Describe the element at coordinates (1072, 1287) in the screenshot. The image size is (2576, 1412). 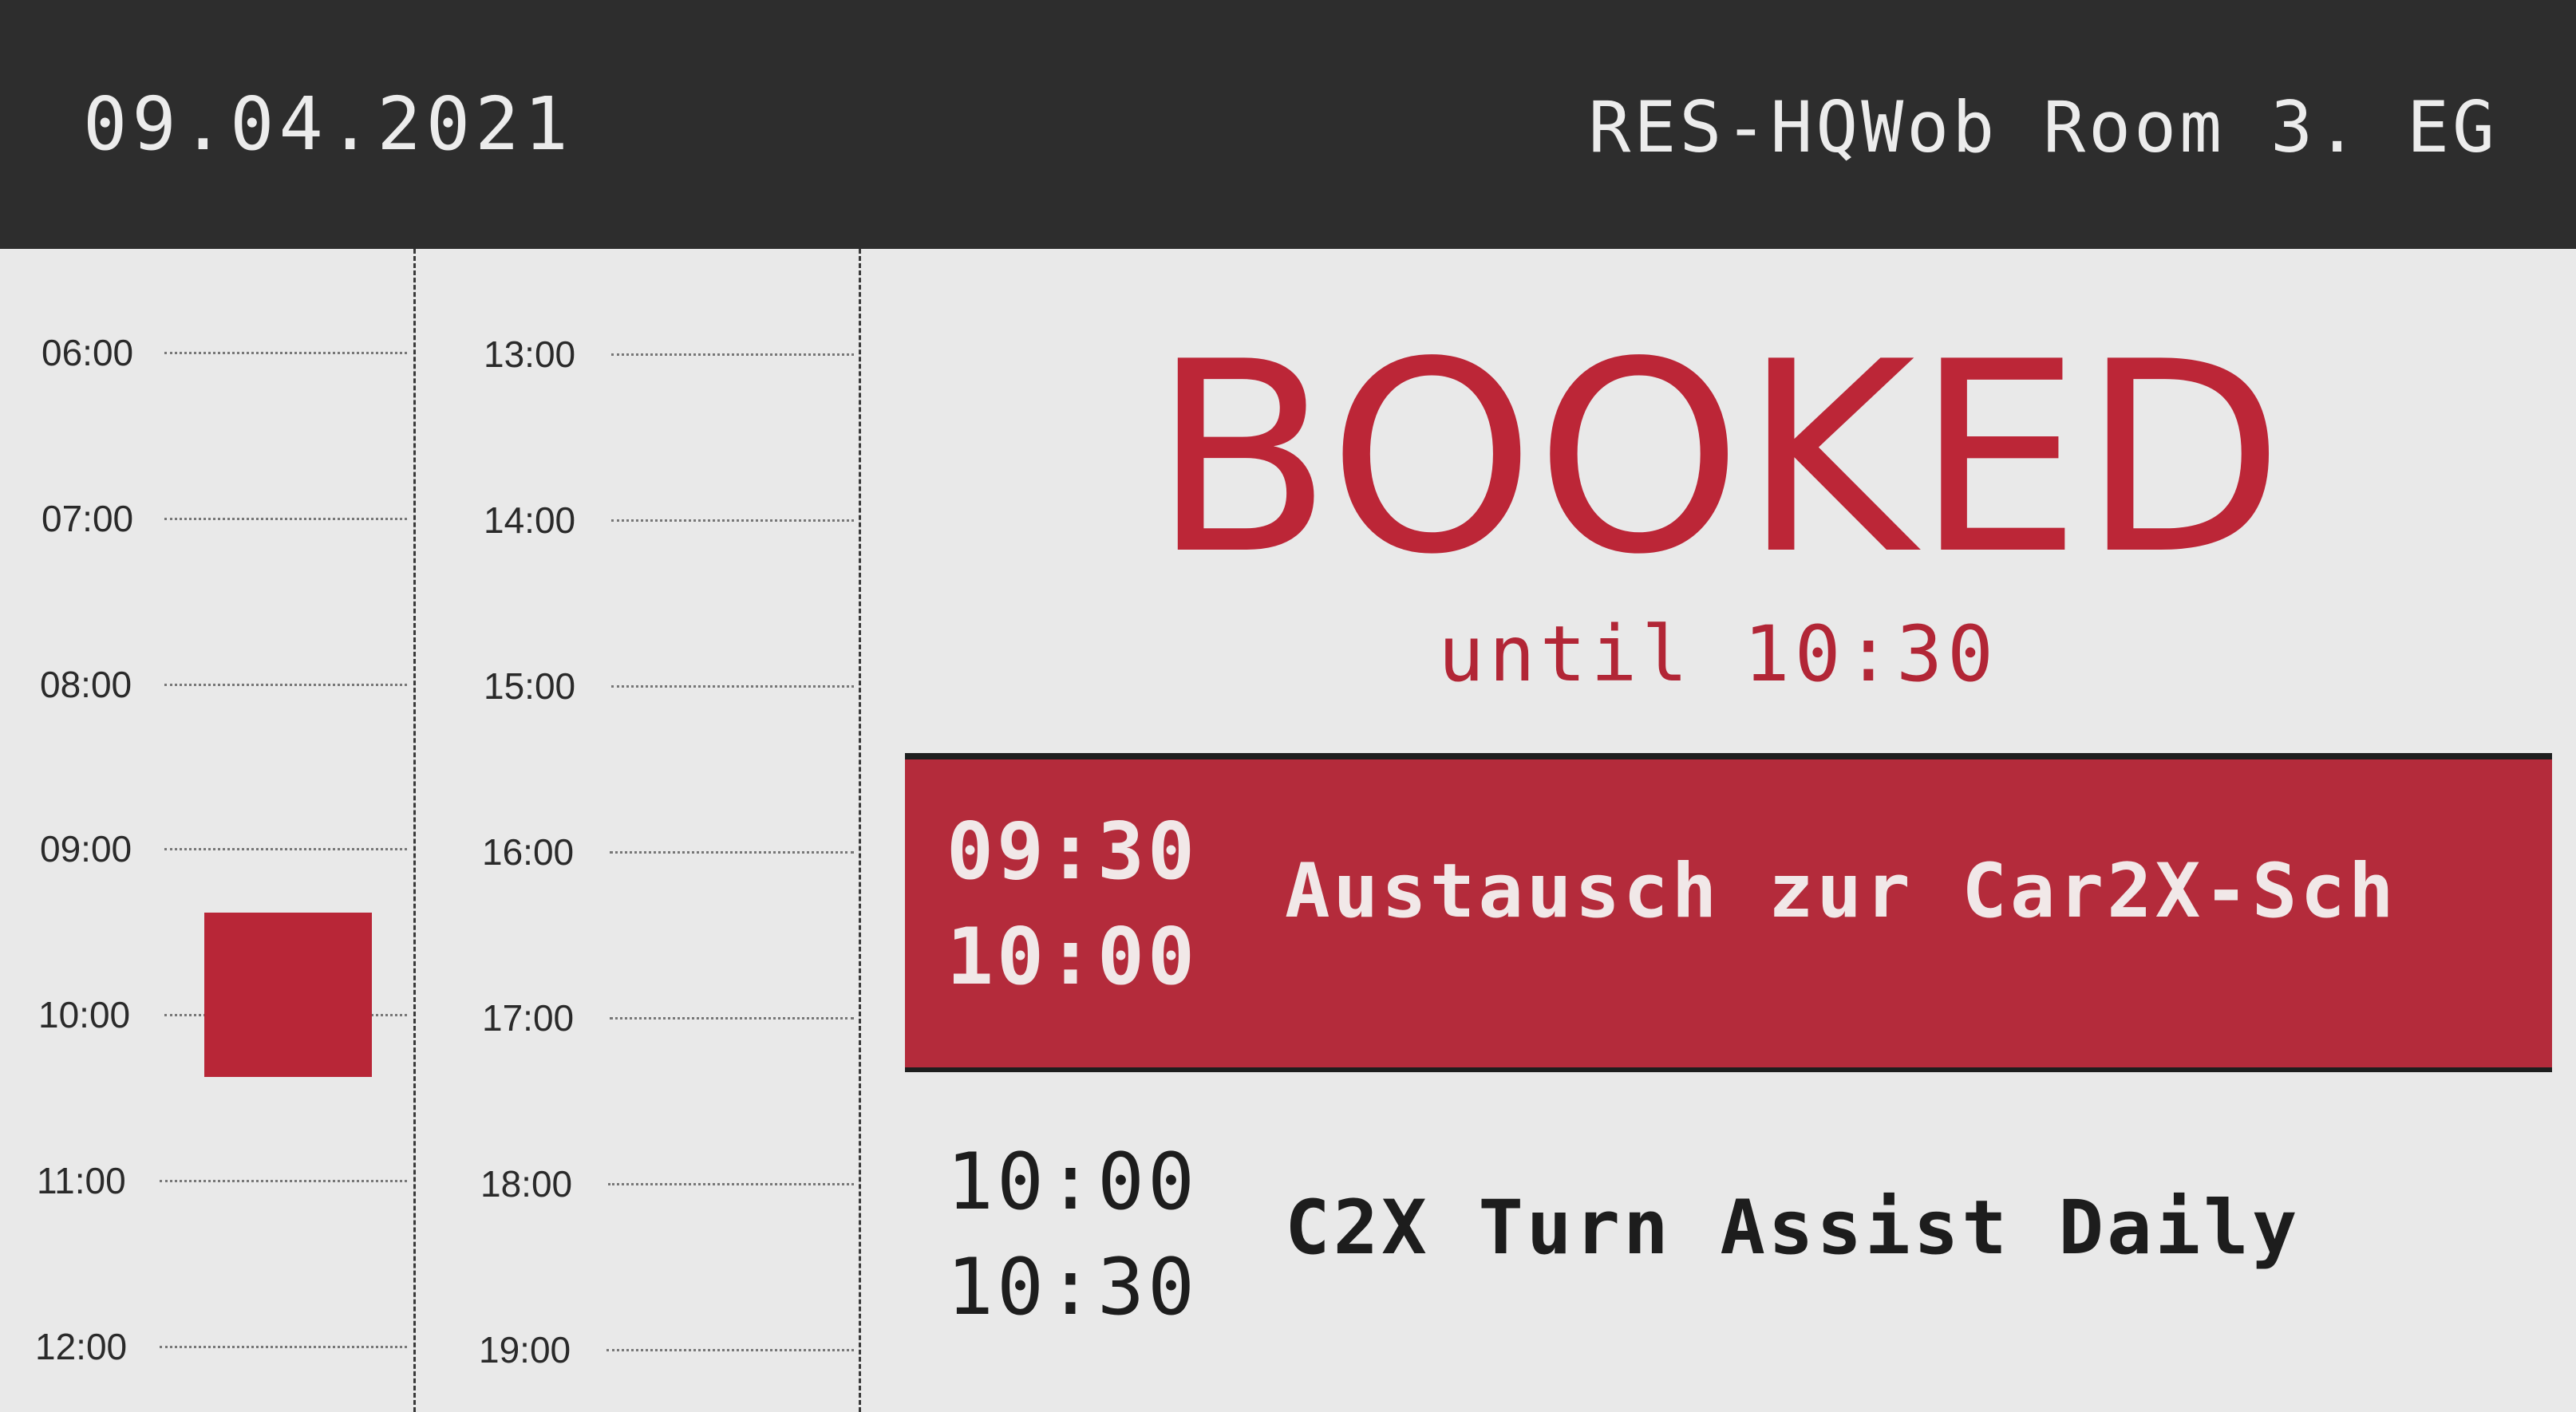
I see `event-end: 10:30` at that location.